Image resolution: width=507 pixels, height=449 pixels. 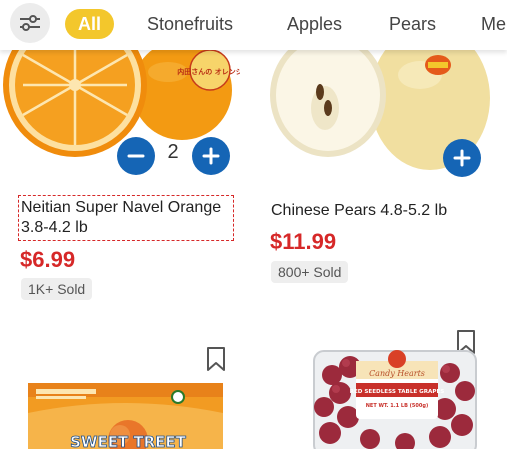 I want to click on bookmark-button, so click(x=216, y=359).